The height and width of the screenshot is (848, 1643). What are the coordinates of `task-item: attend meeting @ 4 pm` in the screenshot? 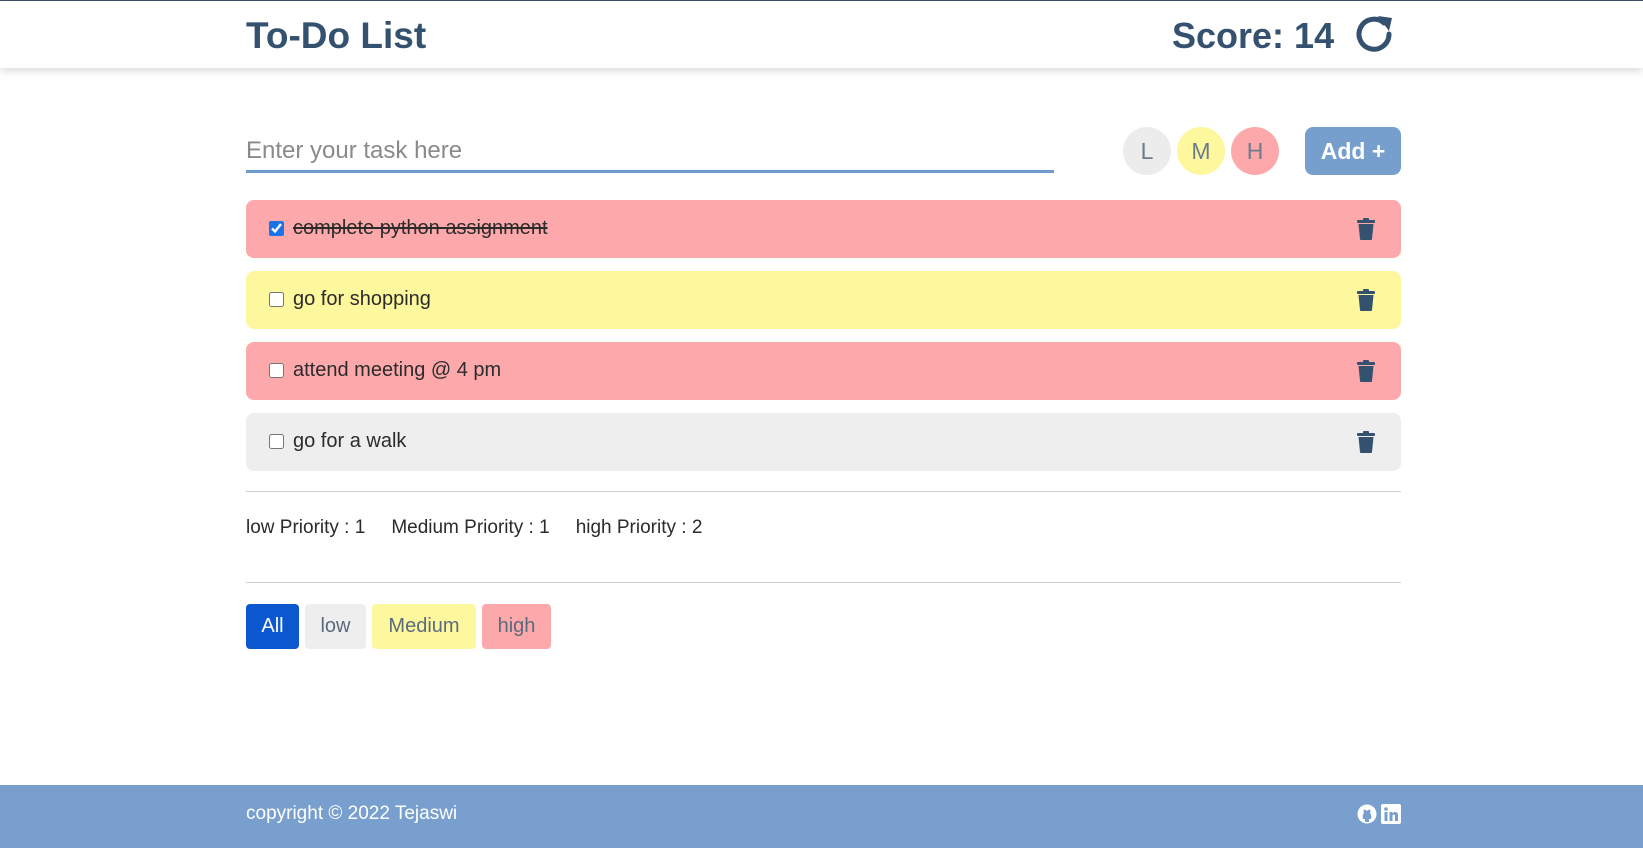 It's located at (823, 371).